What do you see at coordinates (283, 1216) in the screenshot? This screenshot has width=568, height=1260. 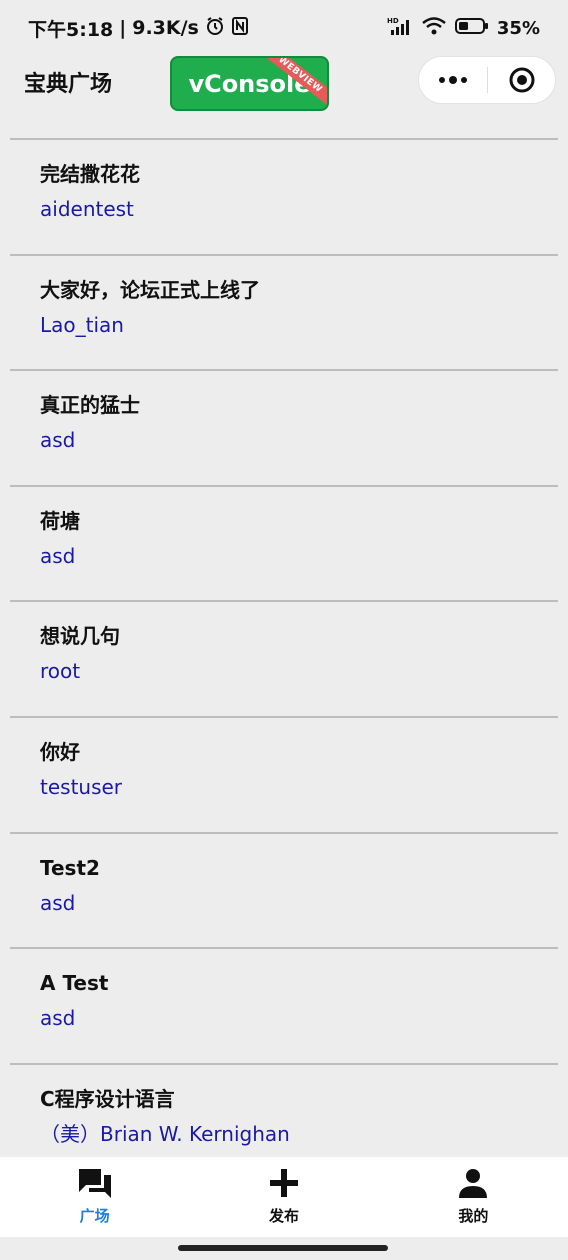 I see `tab-label: 发布` at bounding box center [283, 1216].